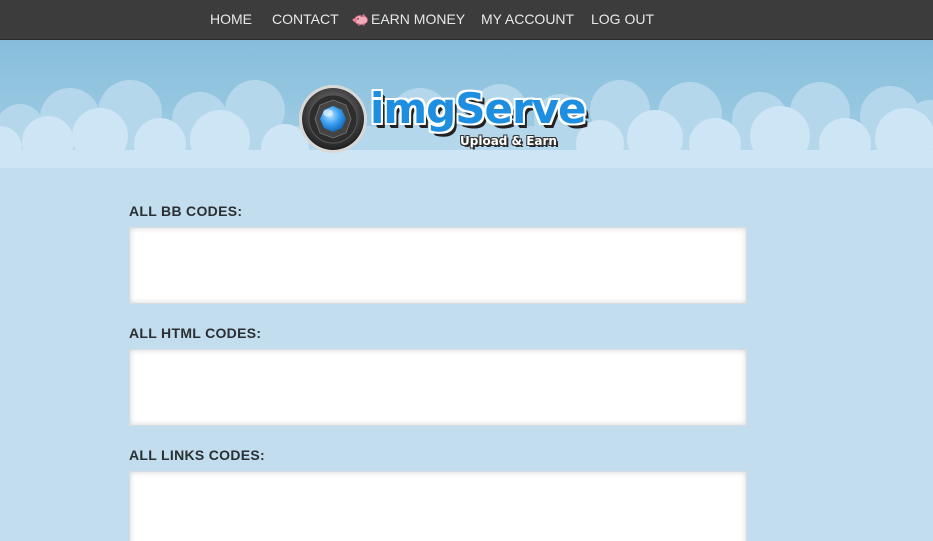 The image size is (933, 541). I want to click on nav-home-link: HOME, so click(231, 19).